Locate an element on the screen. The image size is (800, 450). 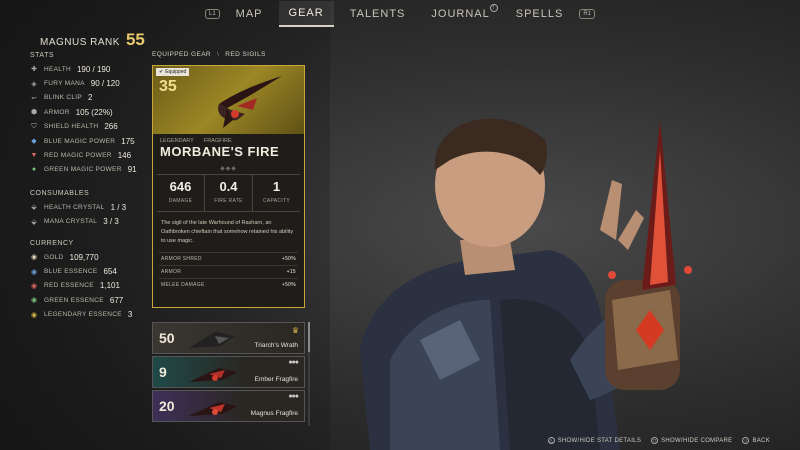
sigil-level: 20 is located at coordinates (167, 406).